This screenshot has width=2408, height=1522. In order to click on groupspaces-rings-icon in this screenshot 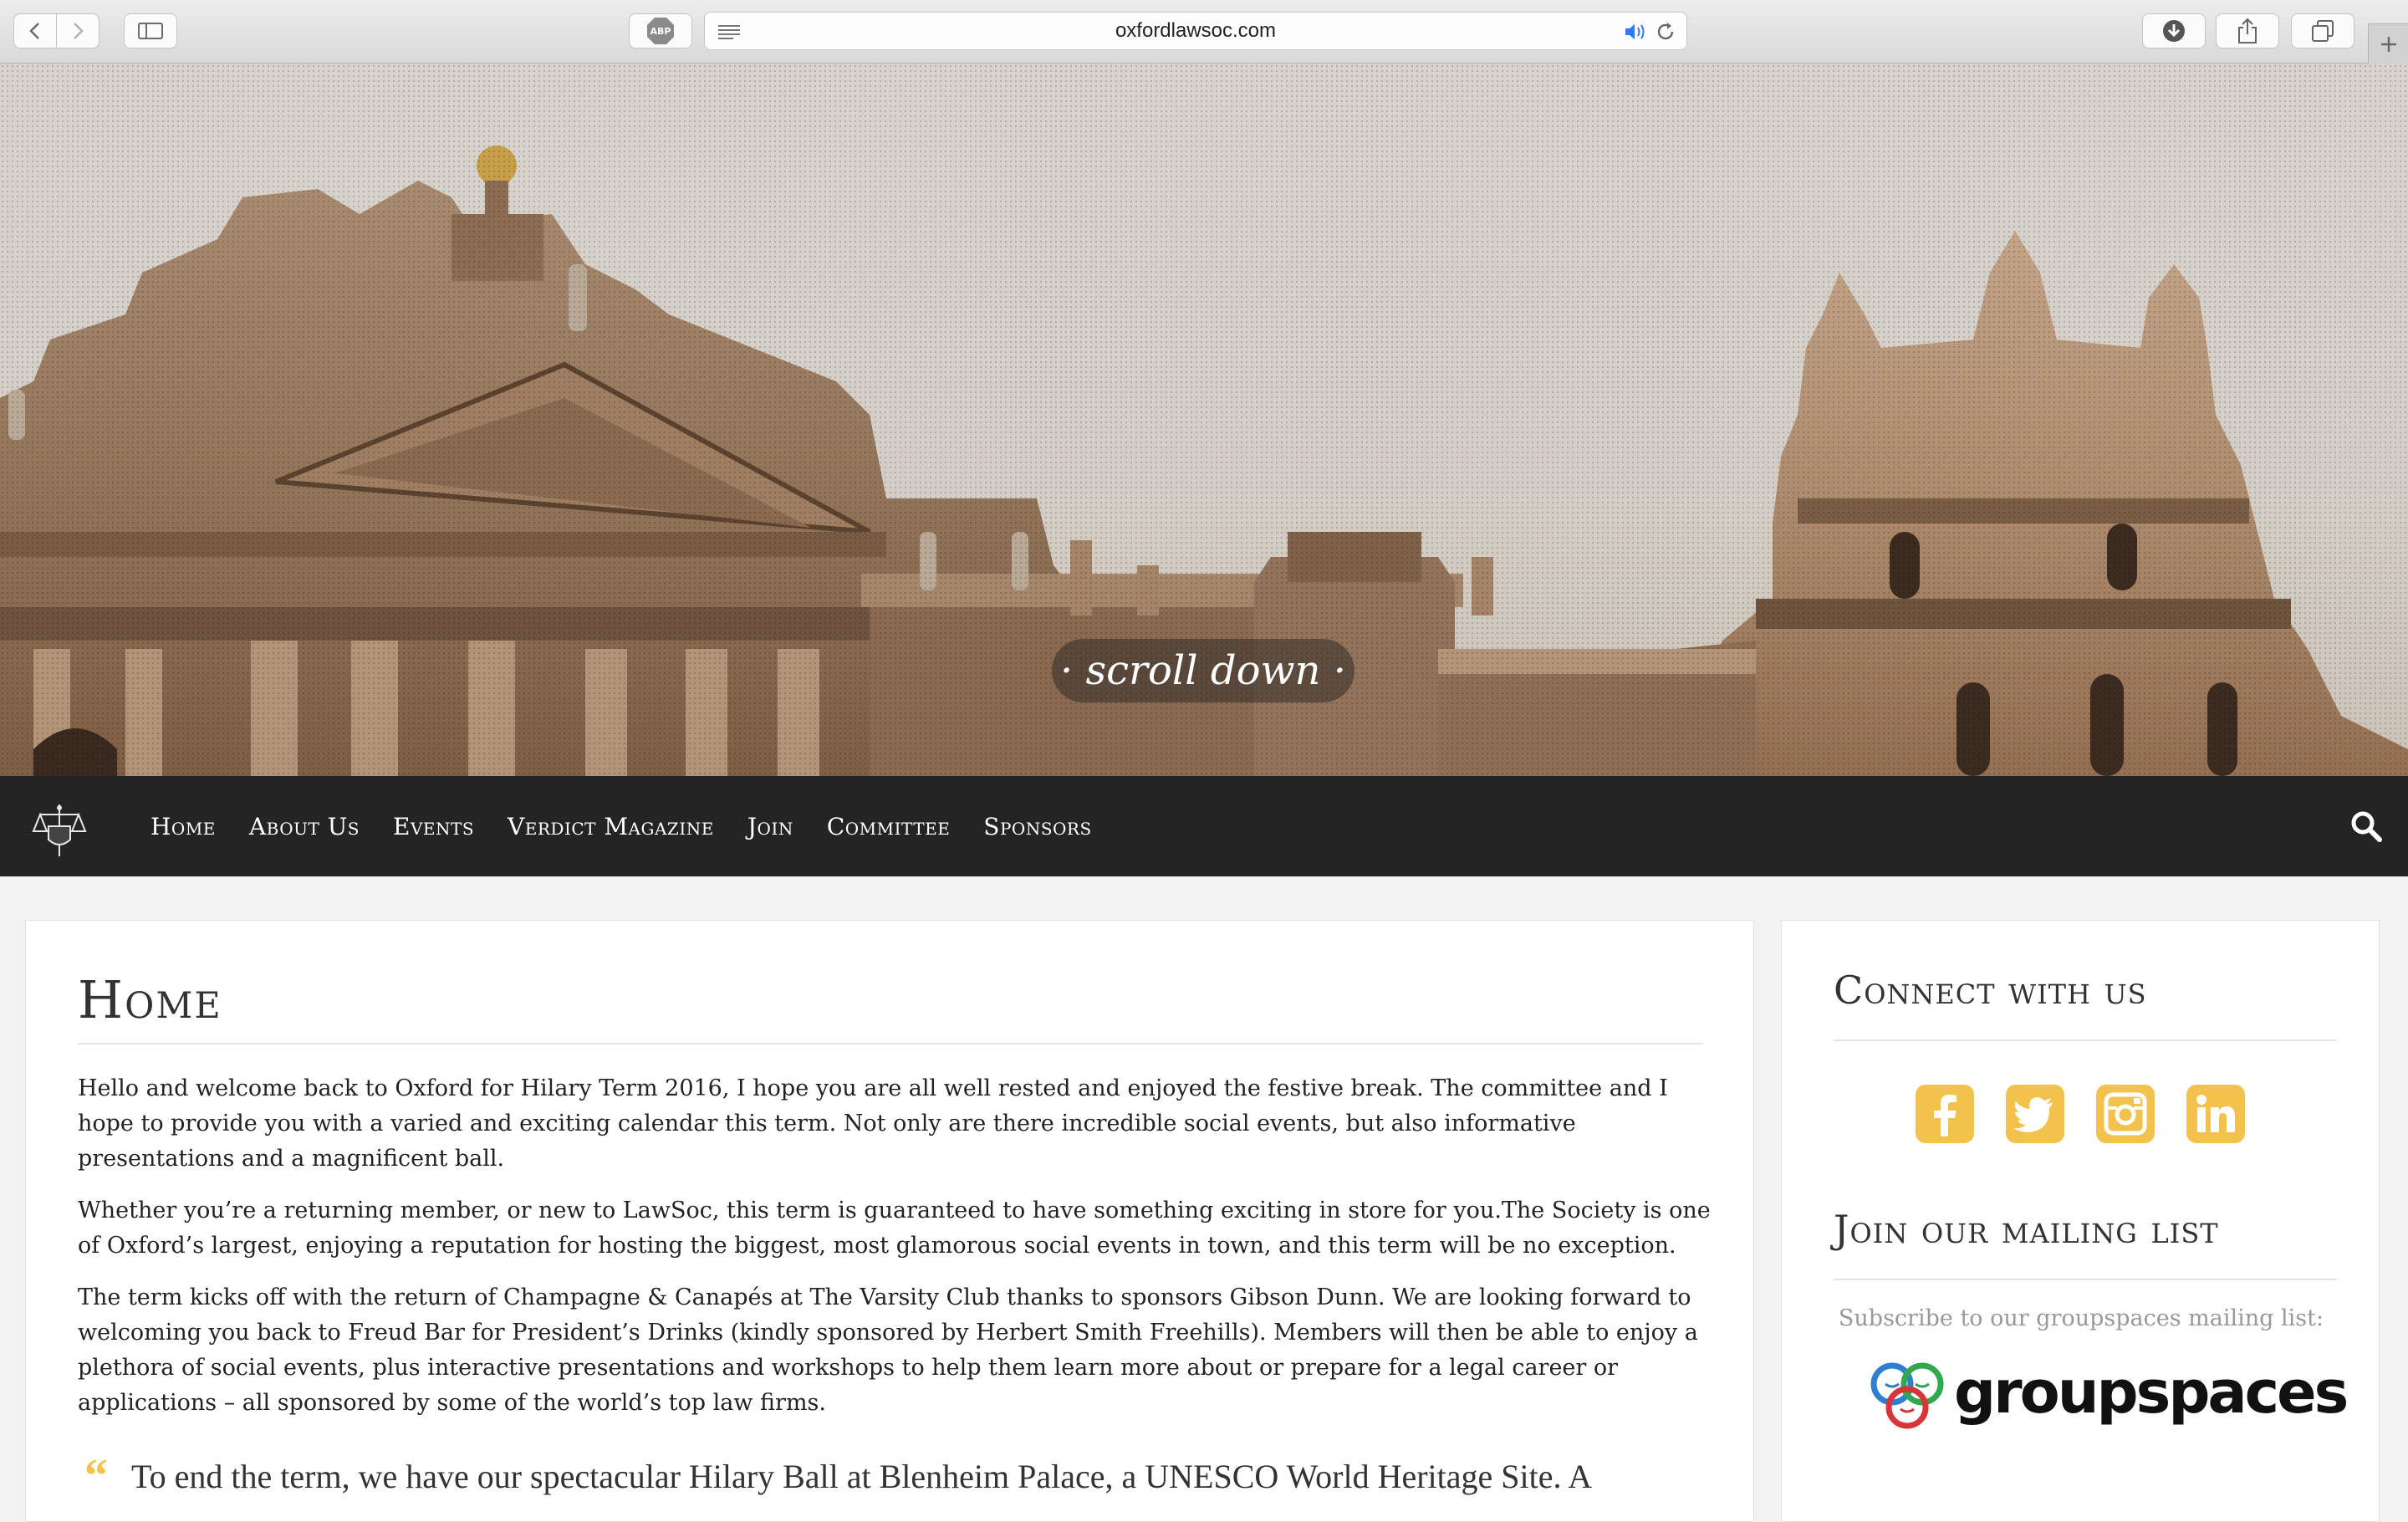, I will do `click(1907, 1395)`.